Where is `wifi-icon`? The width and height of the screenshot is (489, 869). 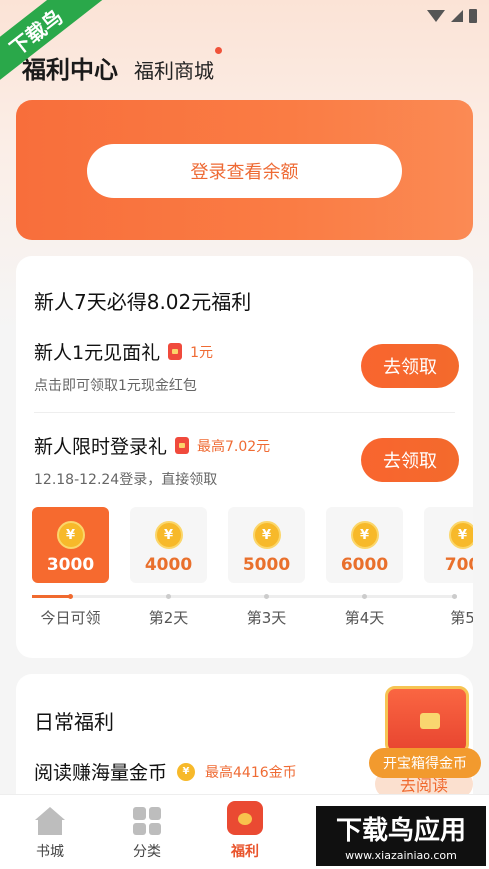 wifi-icon is located at coordinates (436, 16).